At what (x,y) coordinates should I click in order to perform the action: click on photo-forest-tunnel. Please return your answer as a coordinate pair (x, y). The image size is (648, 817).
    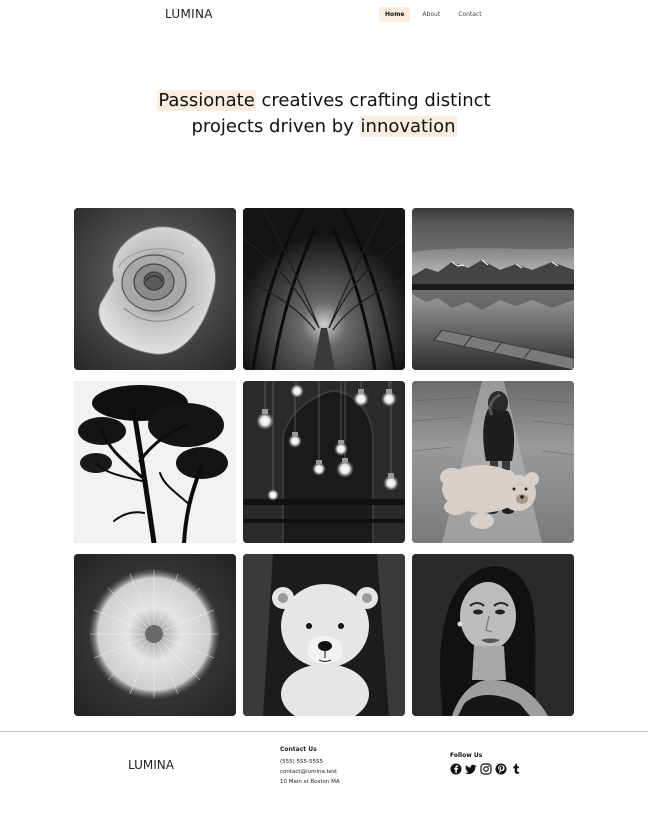
    Looking at the image, I should click on (324, 289).